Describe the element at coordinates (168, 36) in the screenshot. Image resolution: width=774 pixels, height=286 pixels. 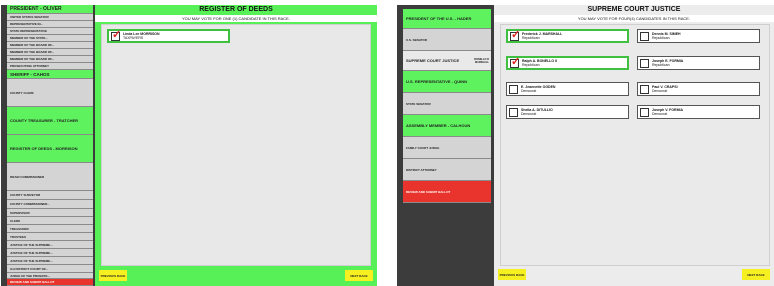
I see `candidate-option-morrison: ✓ Linda Lee MORRISON TAXPAYERS` at that location.